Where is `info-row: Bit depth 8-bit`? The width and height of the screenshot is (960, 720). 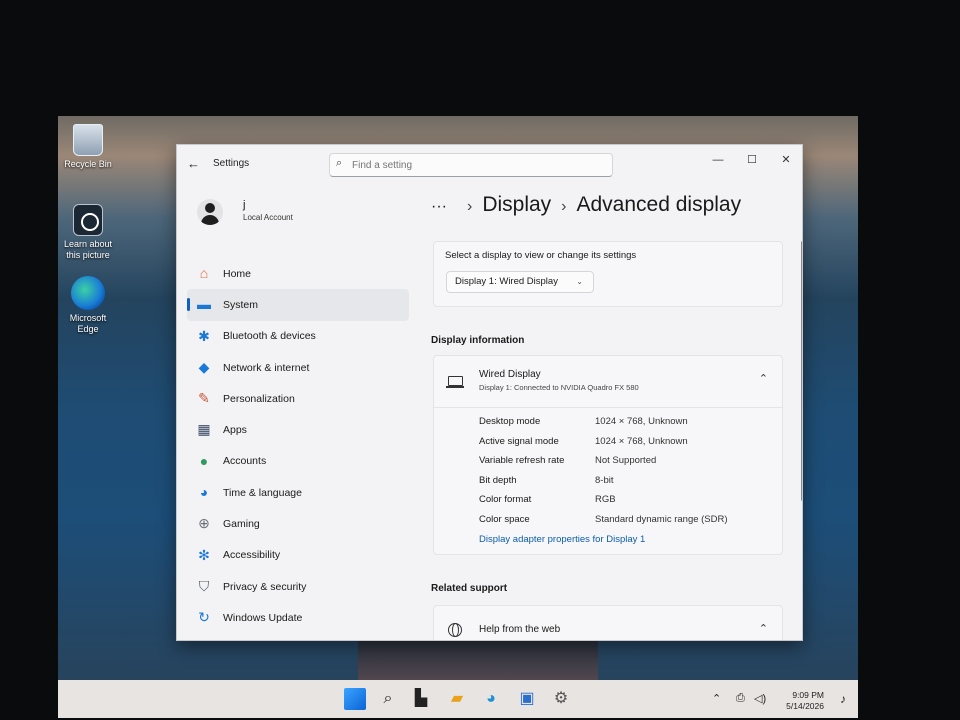 info-row: Bit depth 8-bit is located at coordinates (603, 485).